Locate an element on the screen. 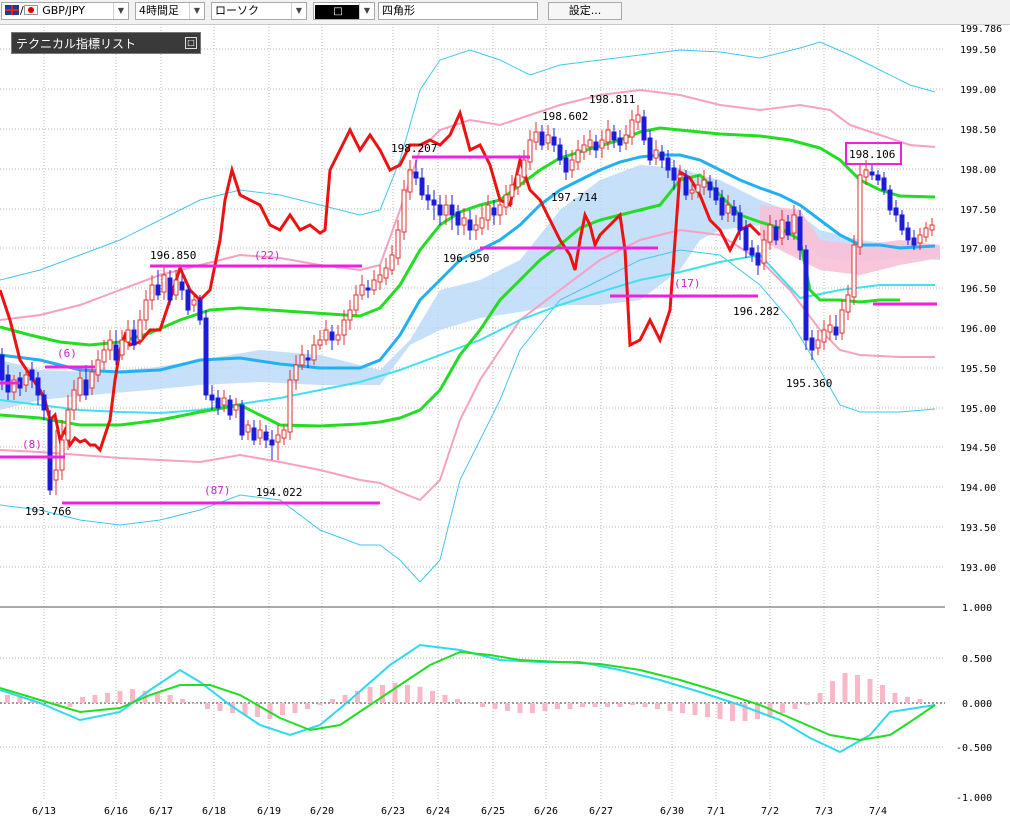  date-tick-label: 7/2 is located at coordinates (770, 811).